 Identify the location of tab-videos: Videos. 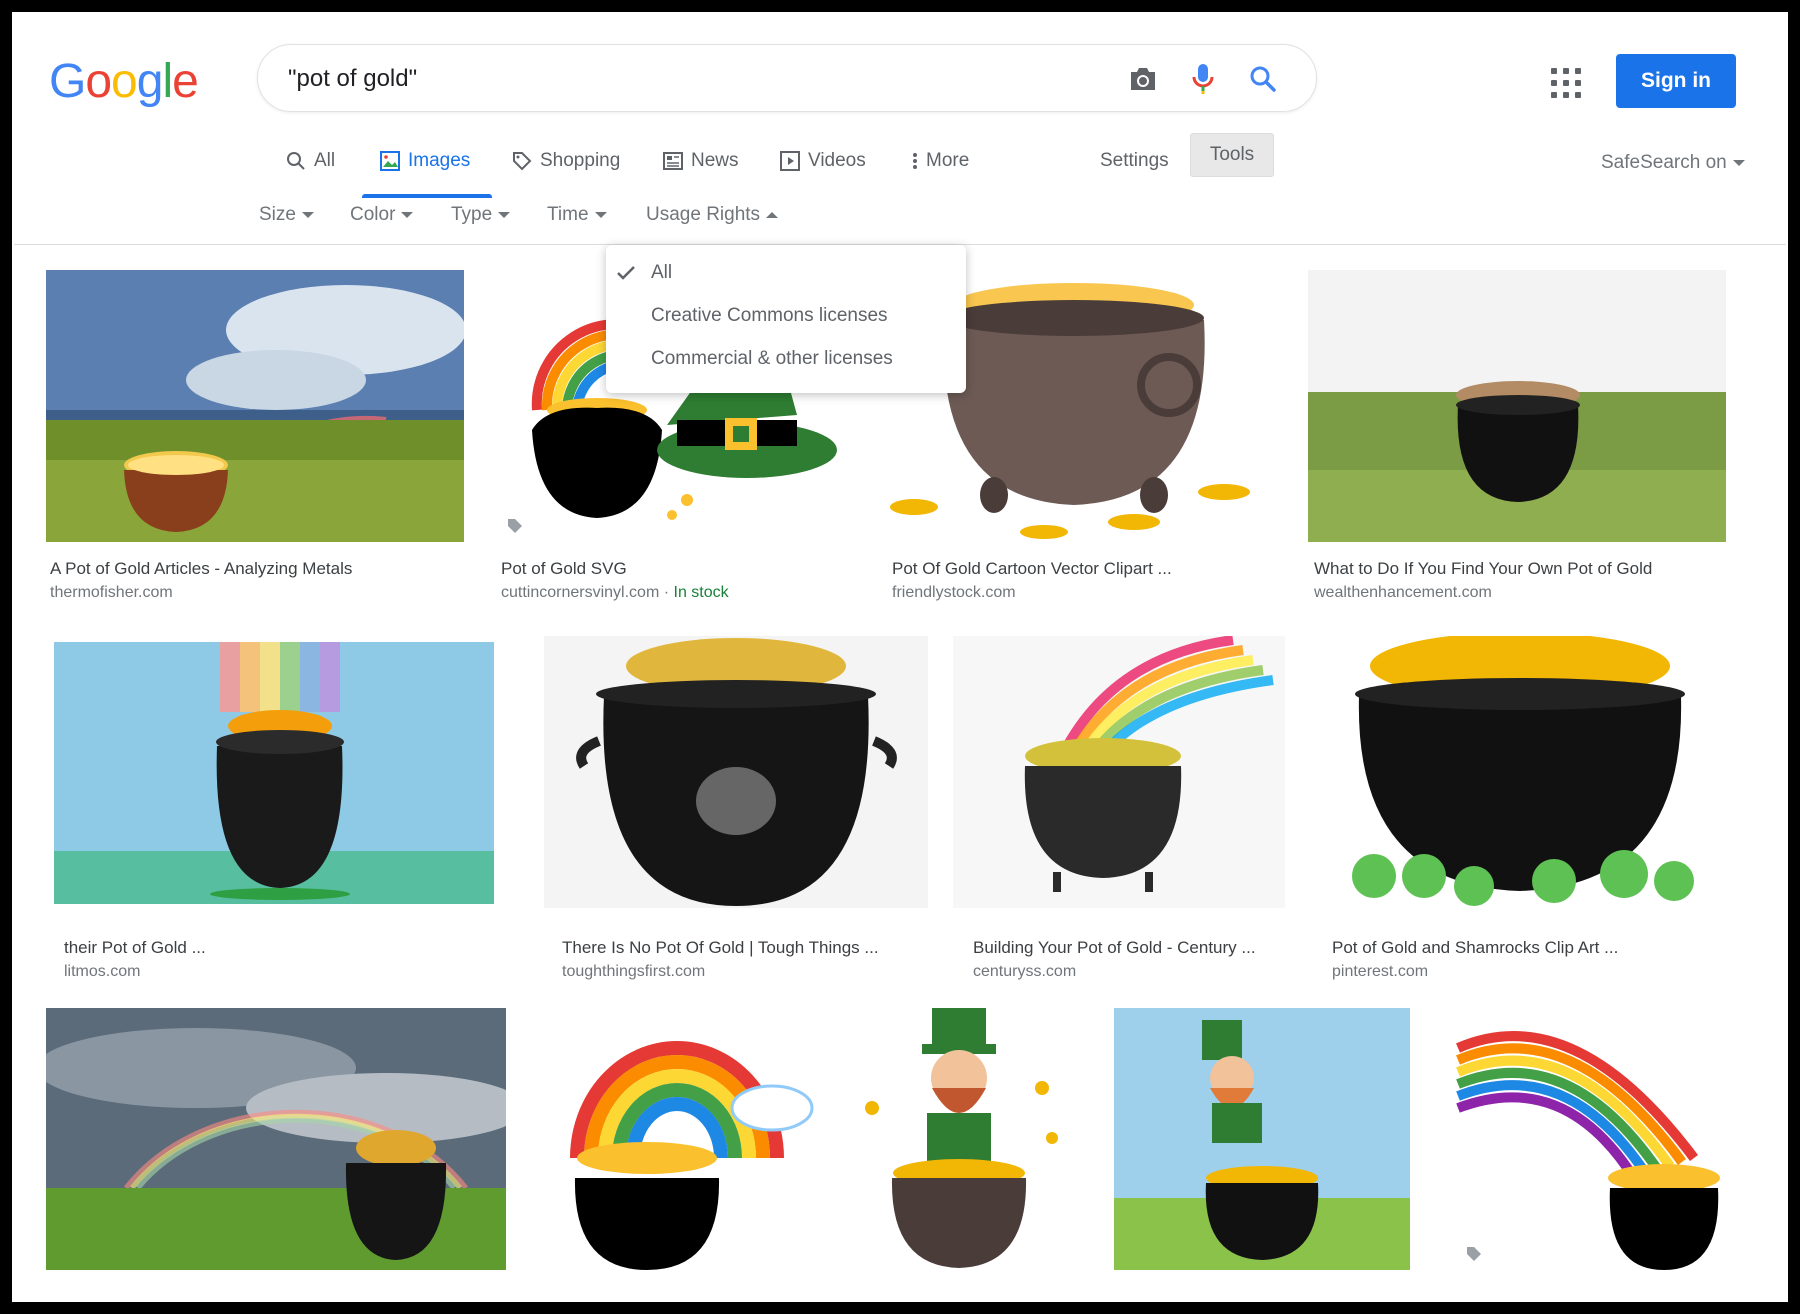
(823, 161).